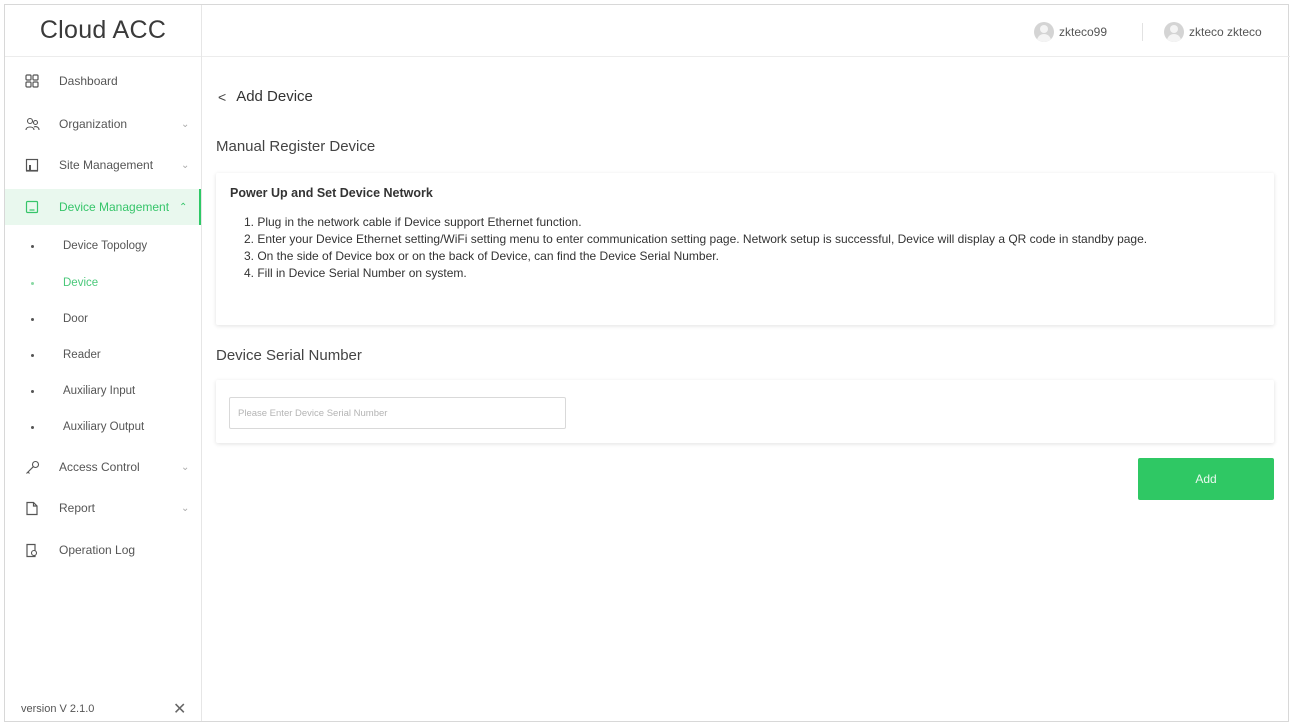 The width and height of the screenshot is (1293, 726). I want to click on sidebar-item-report: Report ⌄, so click(103, 508).